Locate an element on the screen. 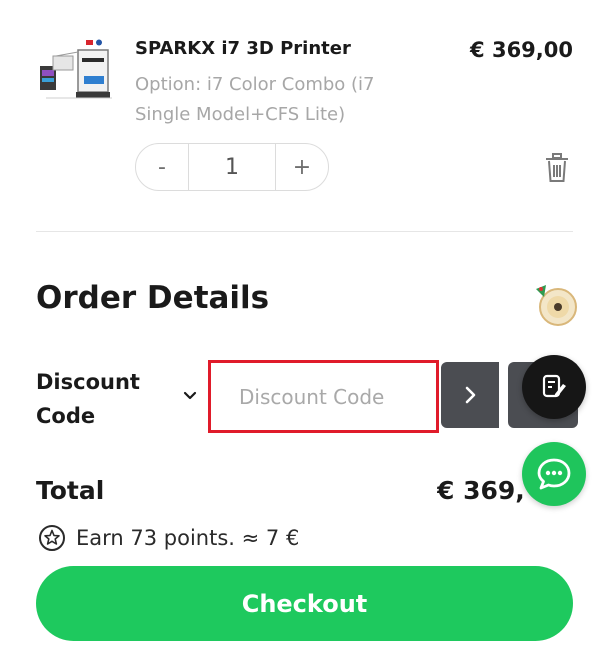 The width and height of the screenshot is (609, 649). product-thumbnail is located at coordinates (76, 73).